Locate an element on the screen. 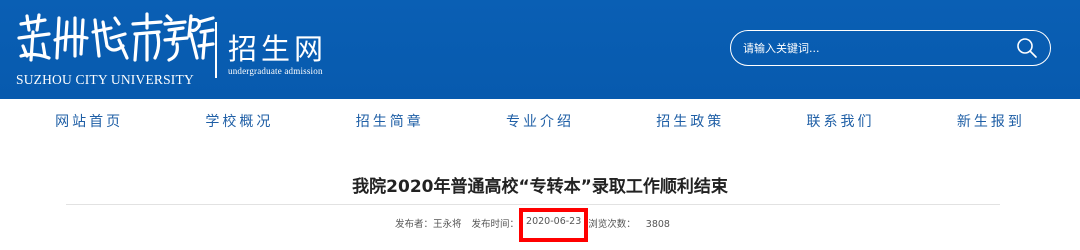 This screenshot has height=250, width=1080. highlighted-publish-date: 2020-06-23 is located at coordinates (554, 225).